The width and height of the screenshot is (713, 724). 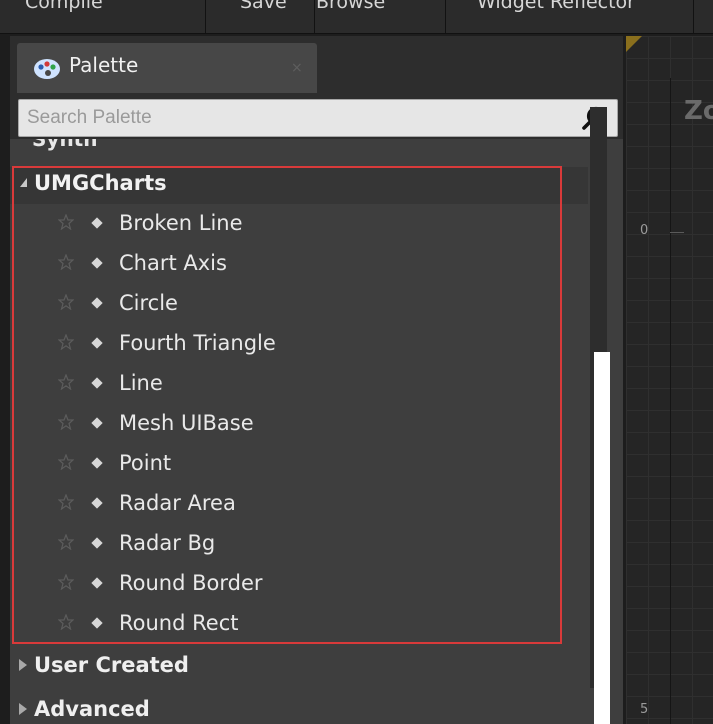 I want to click on palette-item-label: Radar Bg, so click(x=167, y=543).